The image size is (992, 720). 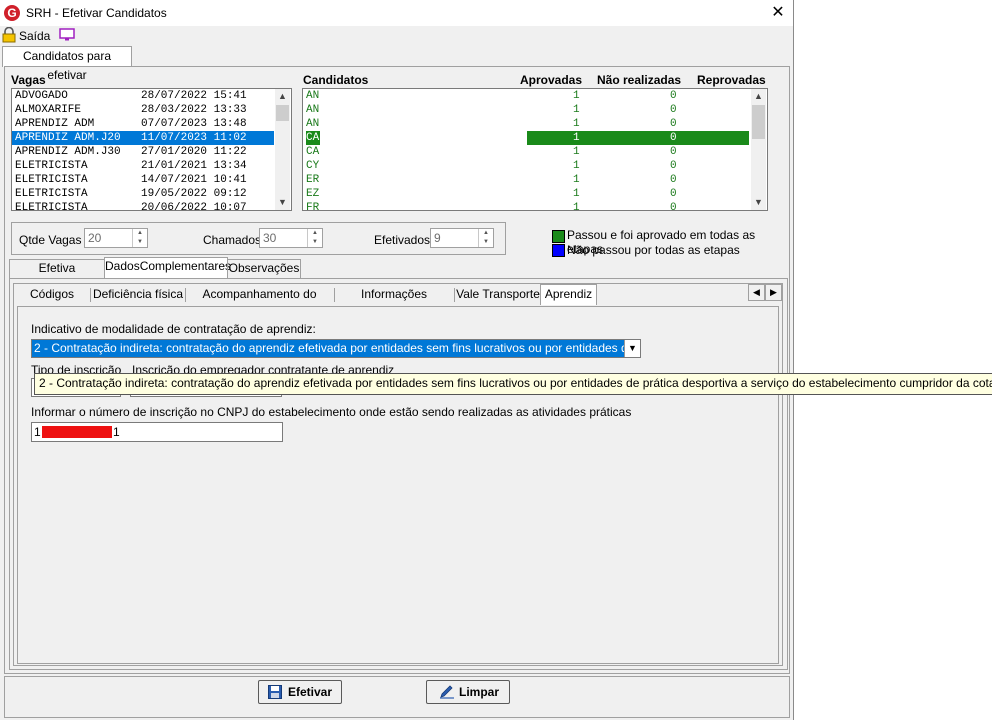 What do you see at coordinates (138, 294) in the screenshot?
I see `subtab-deficiencia-fisica: Deficiência física` at bounding box center [138, 294].